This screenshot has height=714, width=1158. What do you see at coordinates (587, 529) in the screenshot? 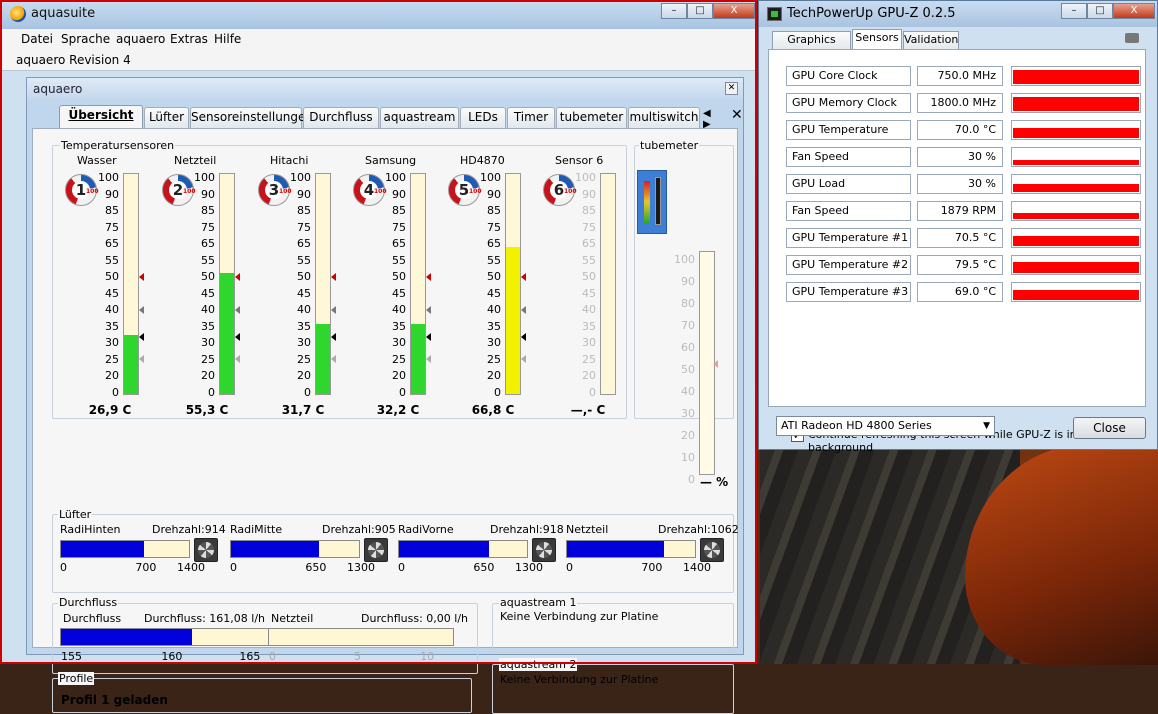
I see `fan-name: Netzteil` at bounding box center [587, 529].